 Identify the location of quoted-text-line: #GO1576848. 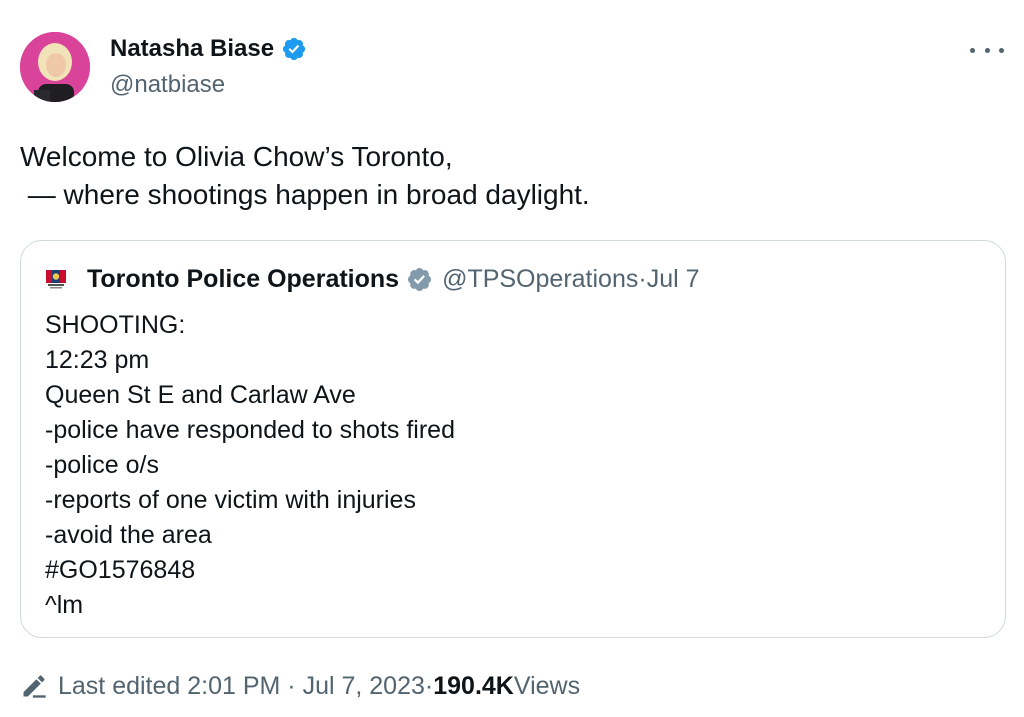
(250, 570).